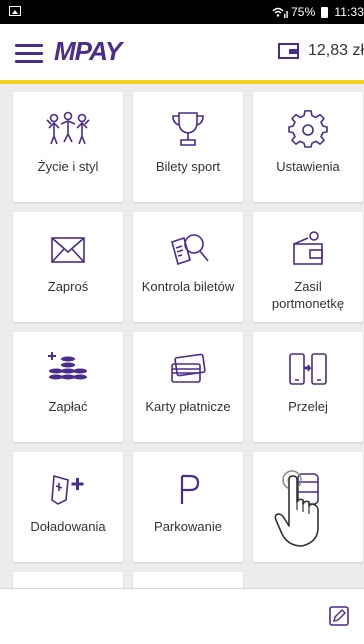  What do you see at coordinates (188, 406) in the screenshot?
I see `tile-label: Karty płatnicze` at bounding box center [188, 406].